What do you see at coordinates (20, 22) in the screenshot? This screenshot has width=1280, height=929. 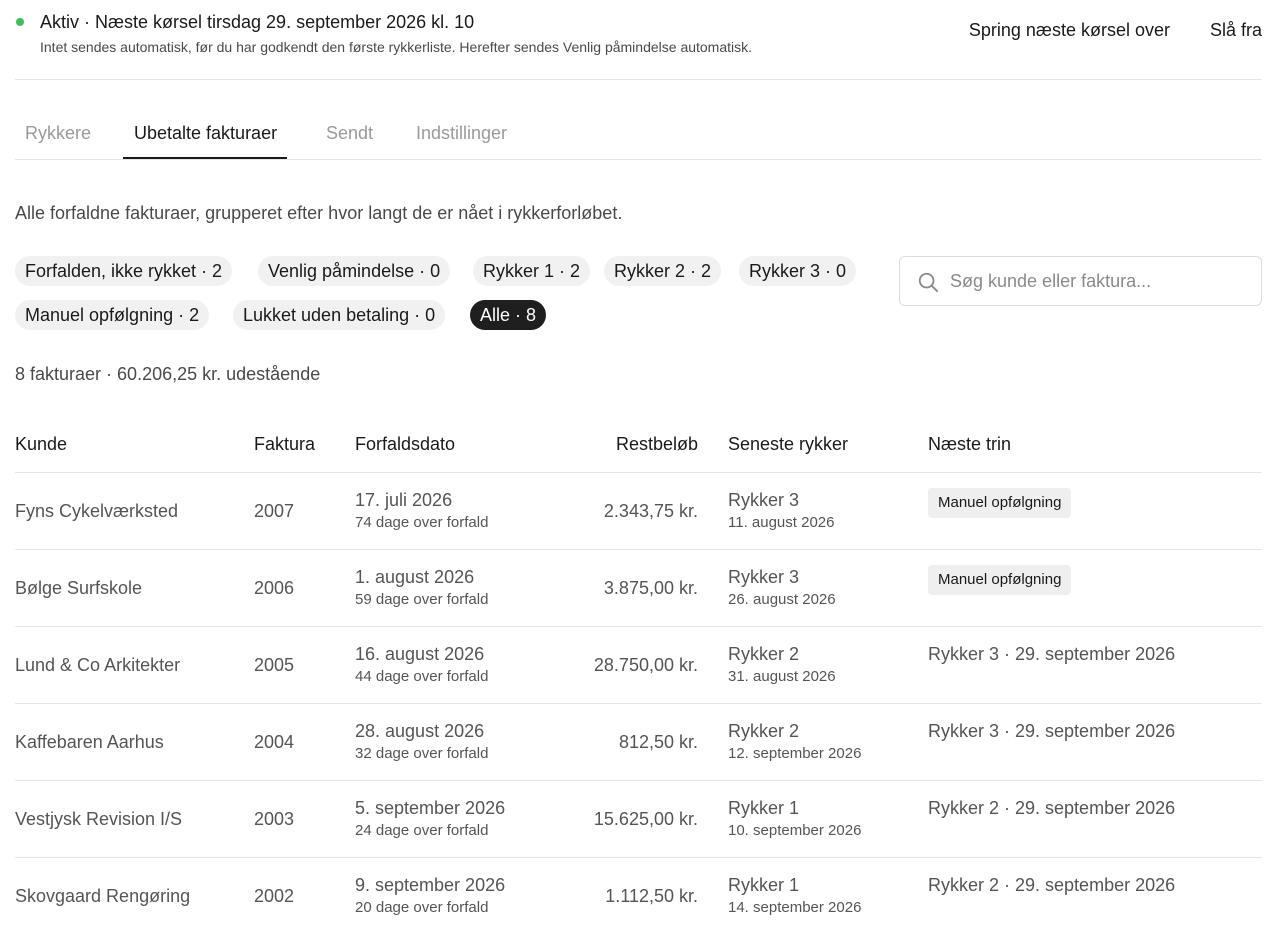 I see `status-dot` at bounding box center [20, 22].